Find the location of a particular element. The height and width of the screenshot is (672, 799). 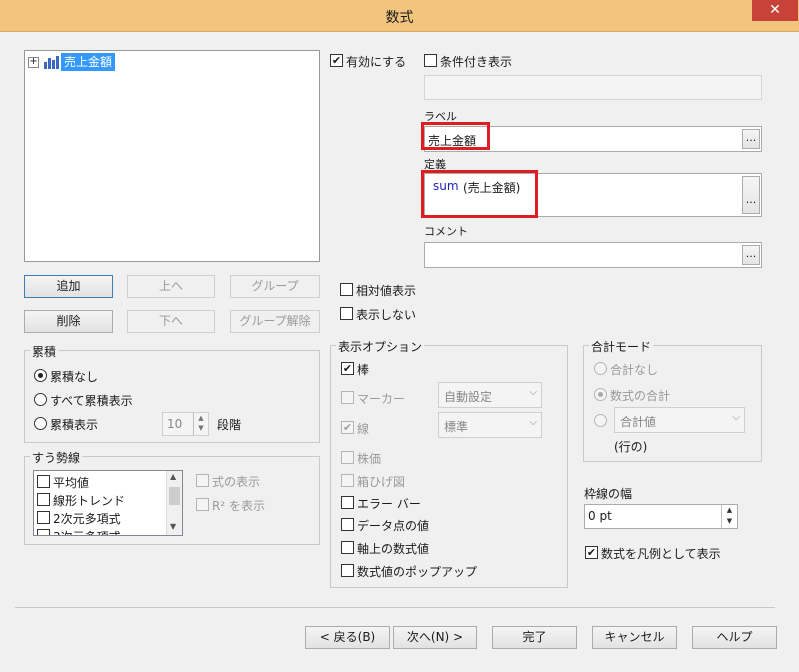

conditional-display-label: 条件付き表示 is located at coordinates (476, 62).